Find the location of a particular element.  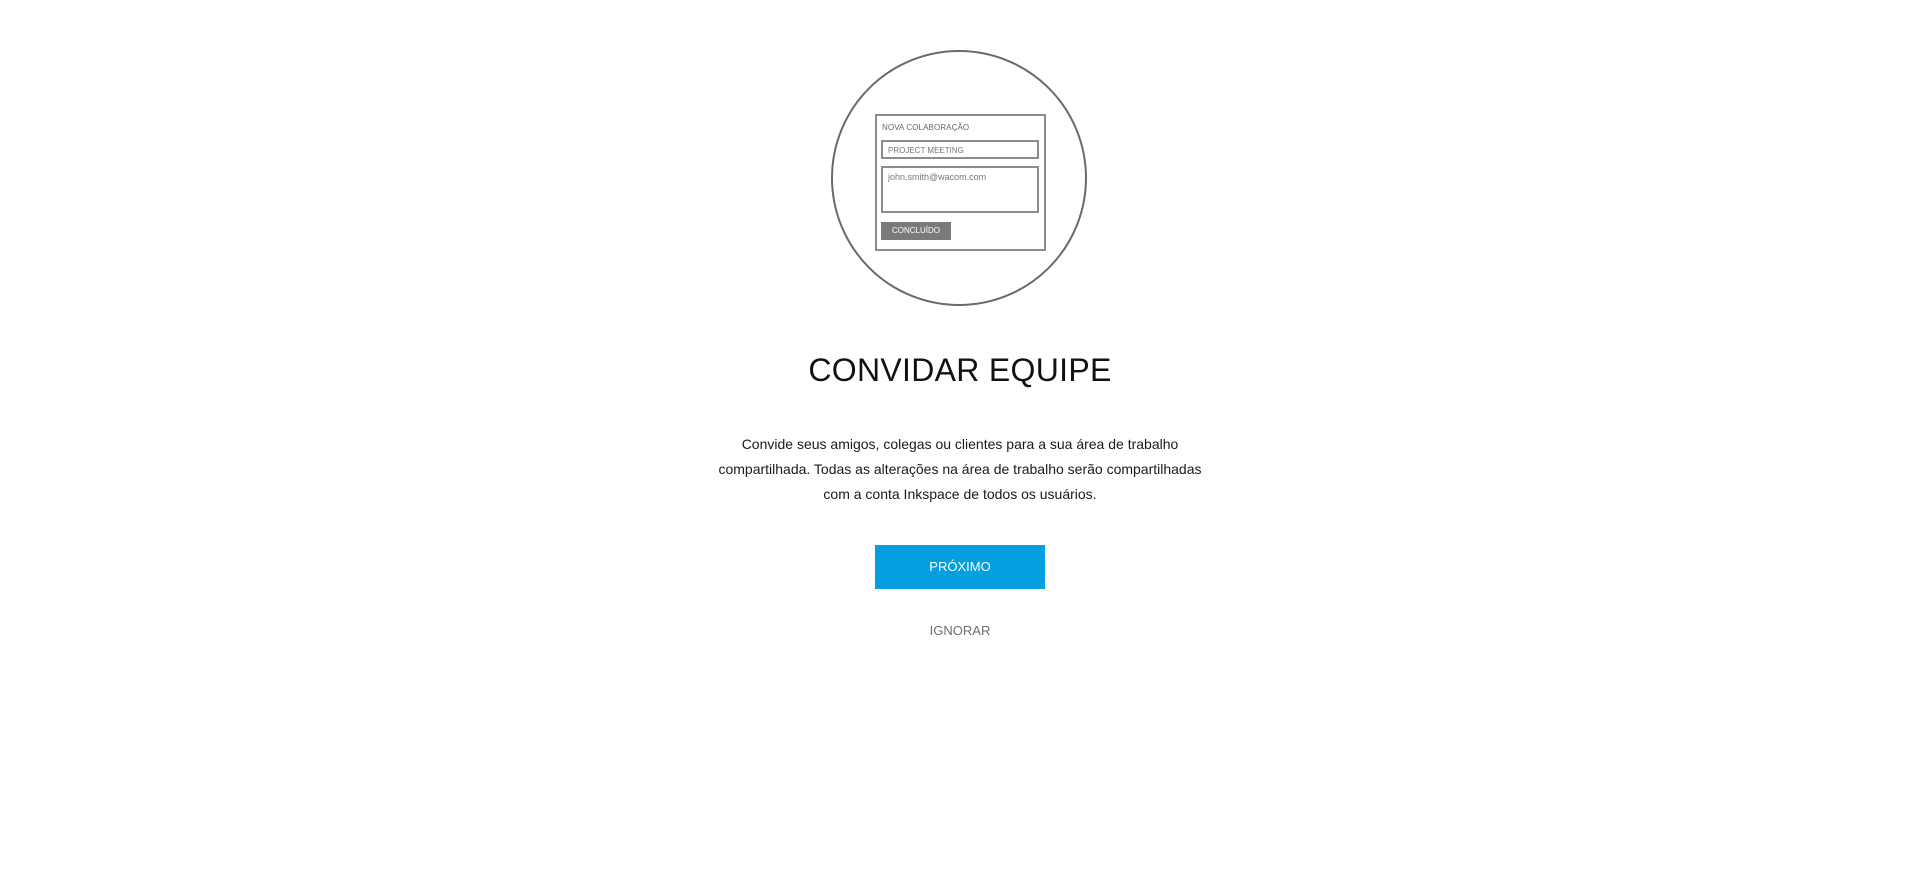

skip-link-row: IGNORAR is located at coordinates (960, 630).